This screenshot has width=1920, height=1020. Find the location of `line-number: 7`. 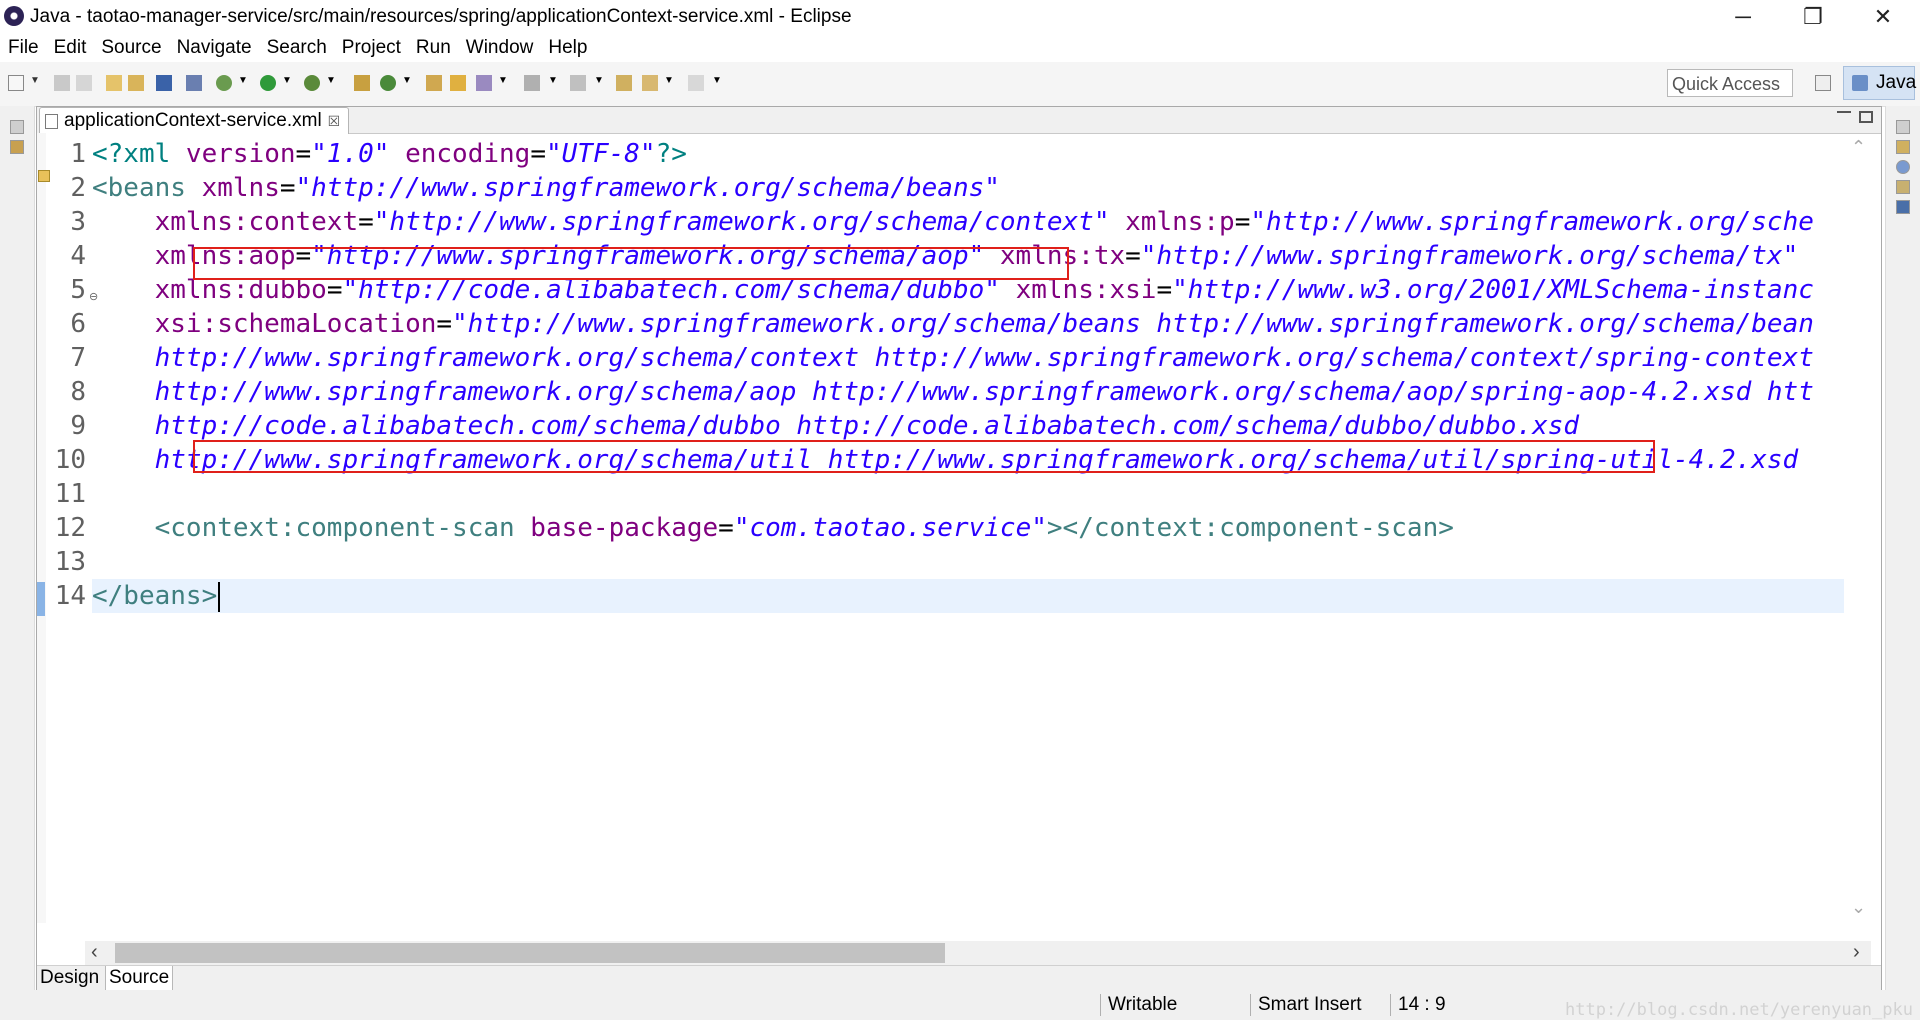

line-number: 7 is located at coordinates (78, 358).